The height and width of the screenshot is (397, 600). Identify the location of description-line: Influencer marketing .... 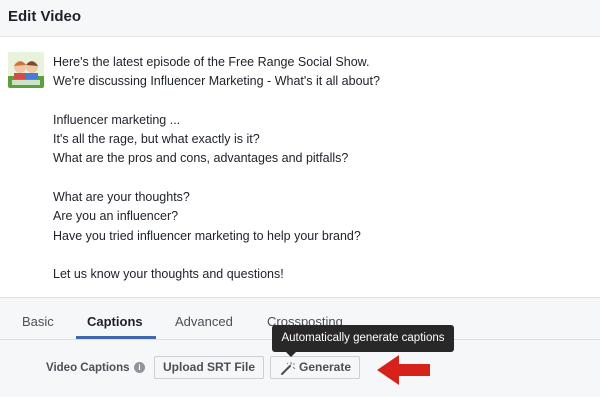
(117, 119).